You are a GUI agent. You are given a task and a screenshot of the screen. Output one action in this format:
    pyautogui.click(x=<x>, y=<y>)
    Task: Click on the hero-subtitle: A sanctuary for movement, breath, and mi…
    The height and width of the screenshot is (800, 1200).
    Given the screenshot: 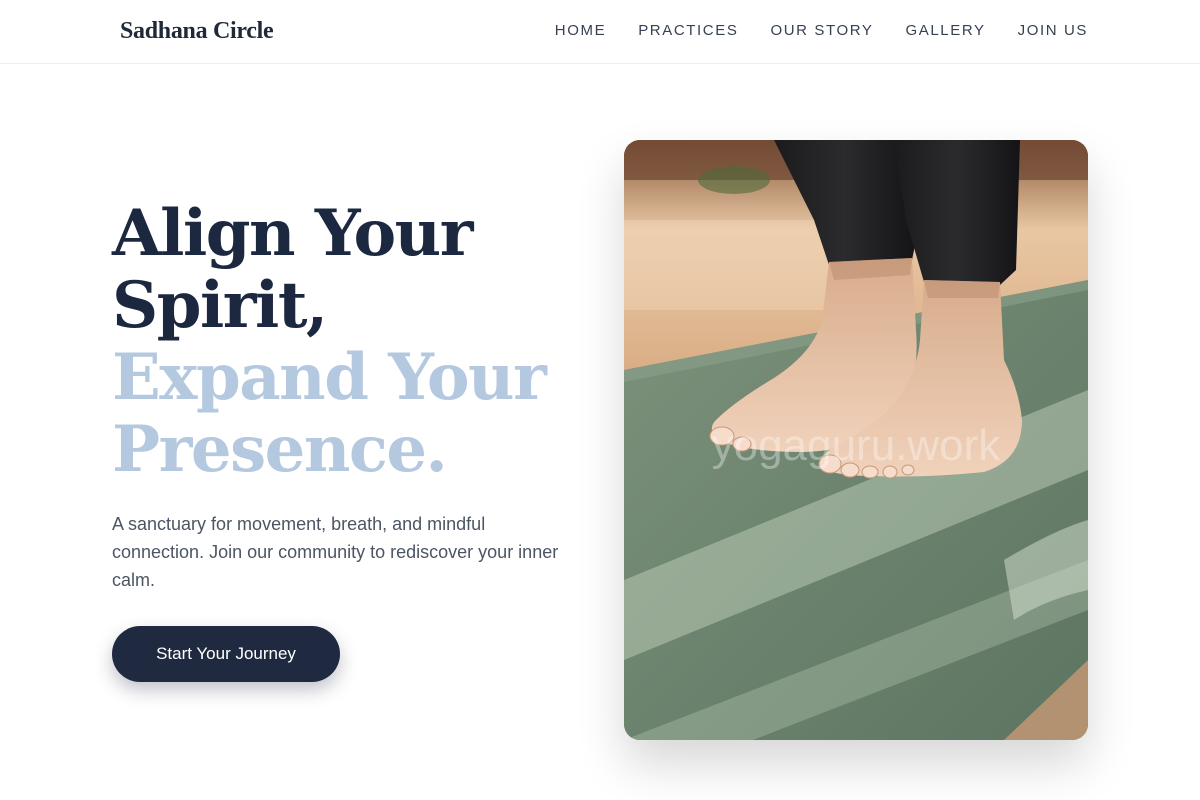 What is the action you would take?
    pyautogui.click(x=335, y=552)
    